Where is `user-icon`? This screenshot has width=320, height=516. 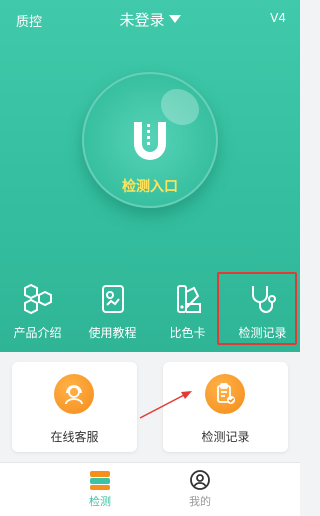 user-icon is located at coordinates (200, 480).